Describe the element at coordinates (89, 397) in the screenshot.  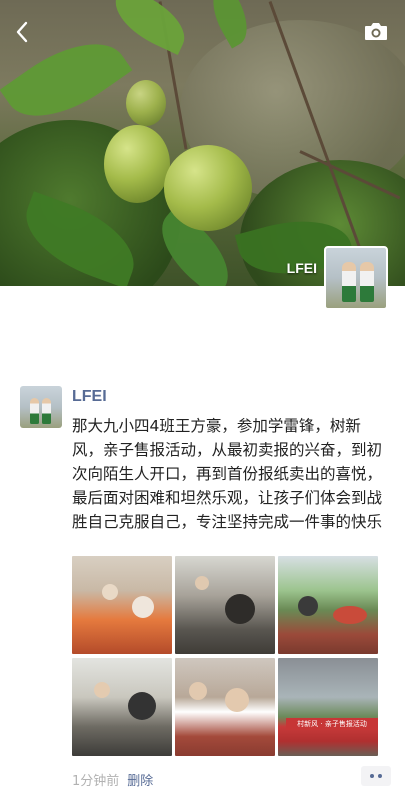
I see `post-author-name: LFEI` at that location.